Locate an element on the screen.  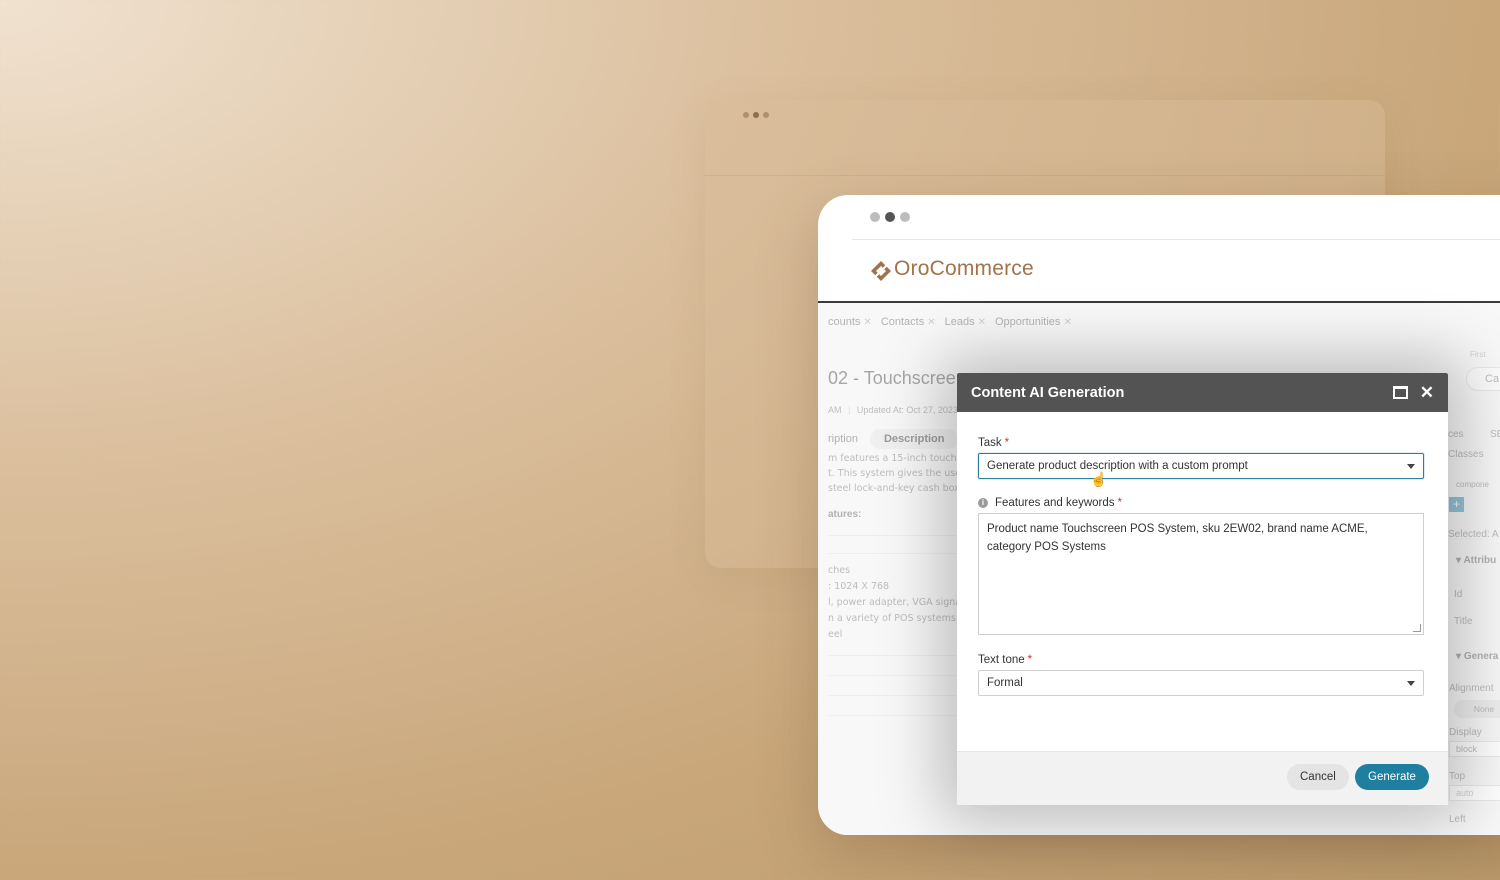
dialog-header-actions: ✕ is located at coordinates (1413, 392).